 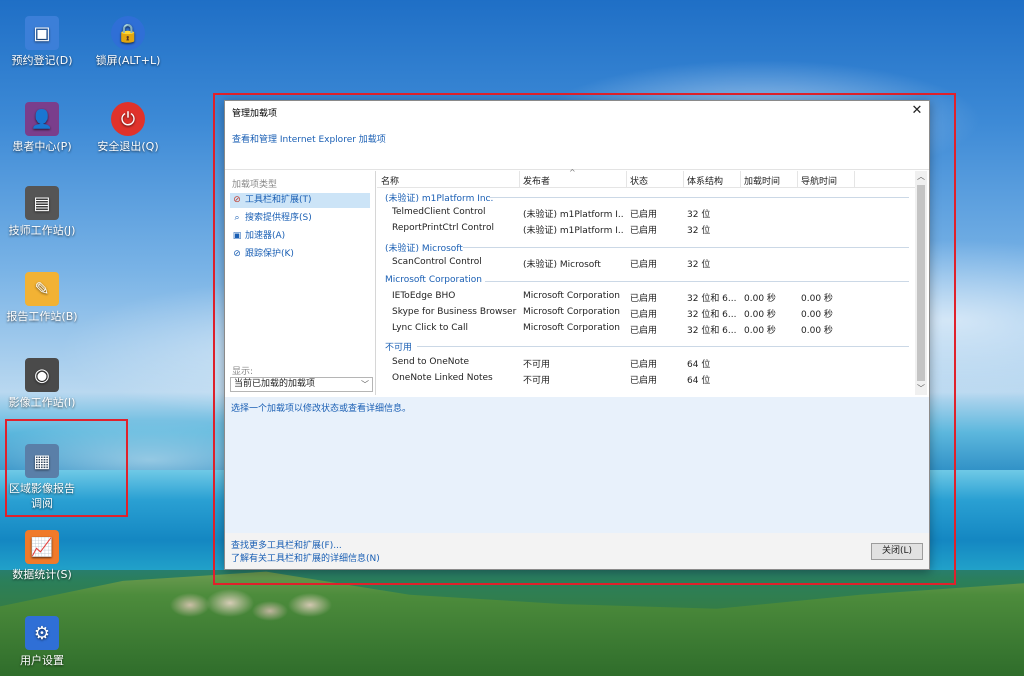 What do you see at coordinates (275, 384) in the screenshot?
I see `show-dropdown-value: 当前已加载的加载项` at bounding box center [275, 384].